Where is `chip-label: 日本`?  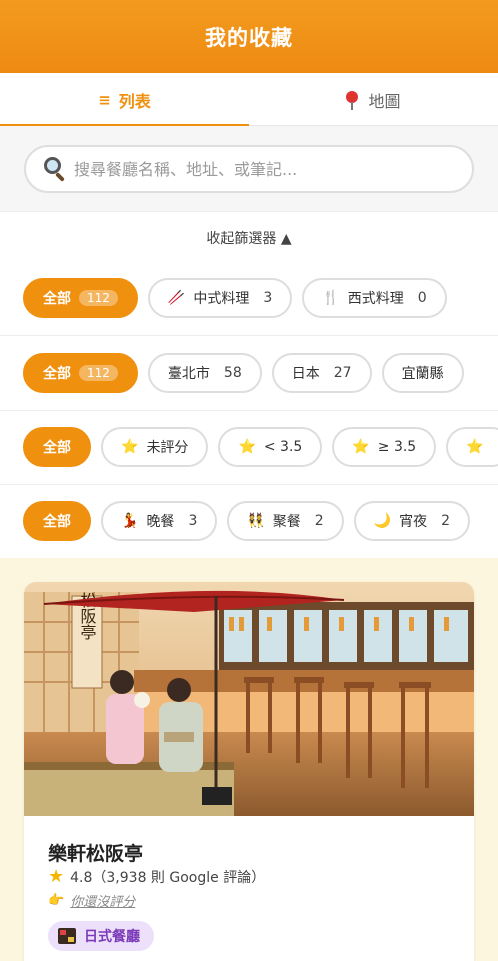
chip-label: 日本 is located at coordinates (305, 374).